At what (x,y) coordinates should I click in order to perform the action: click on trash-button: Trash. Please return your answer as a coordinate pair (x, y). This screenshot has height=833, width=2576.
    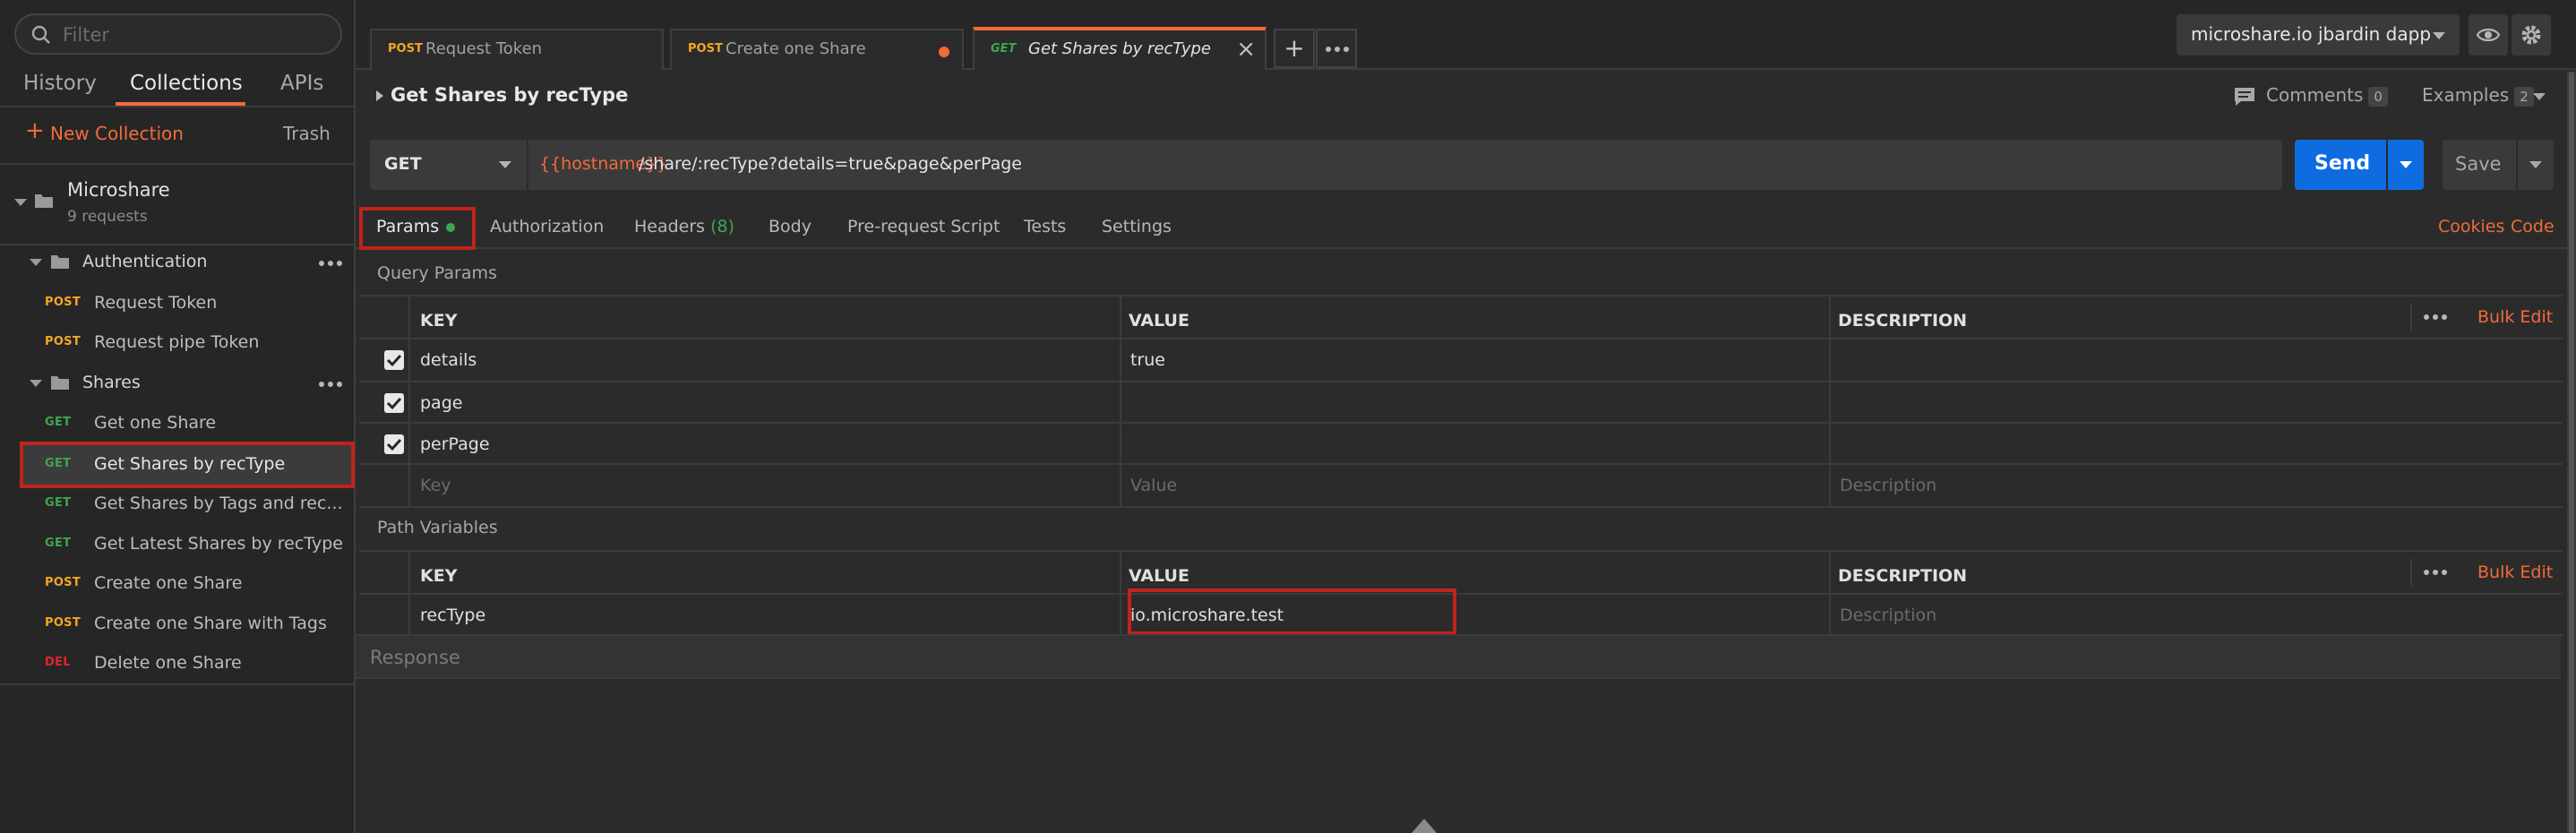
    Looking at the image, I should click on (307, 134).